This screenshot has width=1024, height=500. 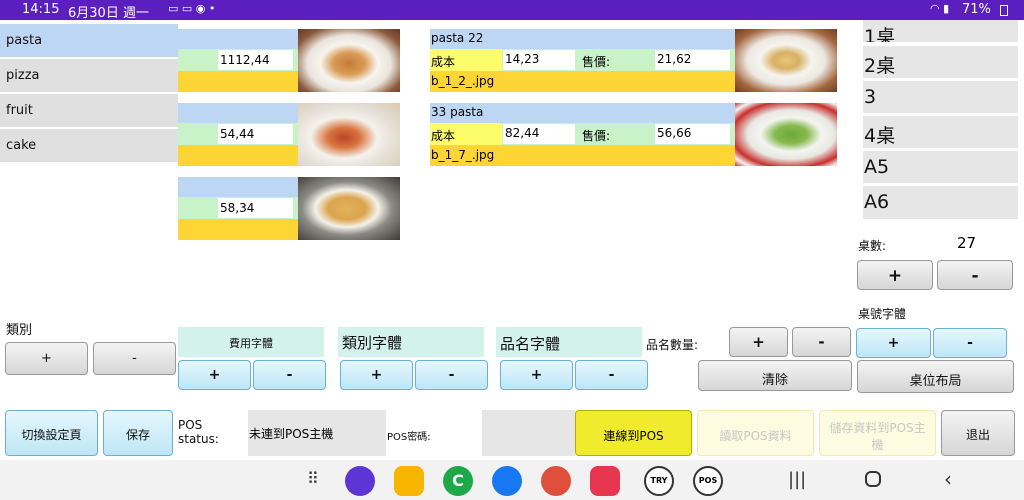 I want to click on item-card: 33 pasta 成本 82,44 售價: 56,66 b_1_7_.jpg, so click(x=633, y=134).